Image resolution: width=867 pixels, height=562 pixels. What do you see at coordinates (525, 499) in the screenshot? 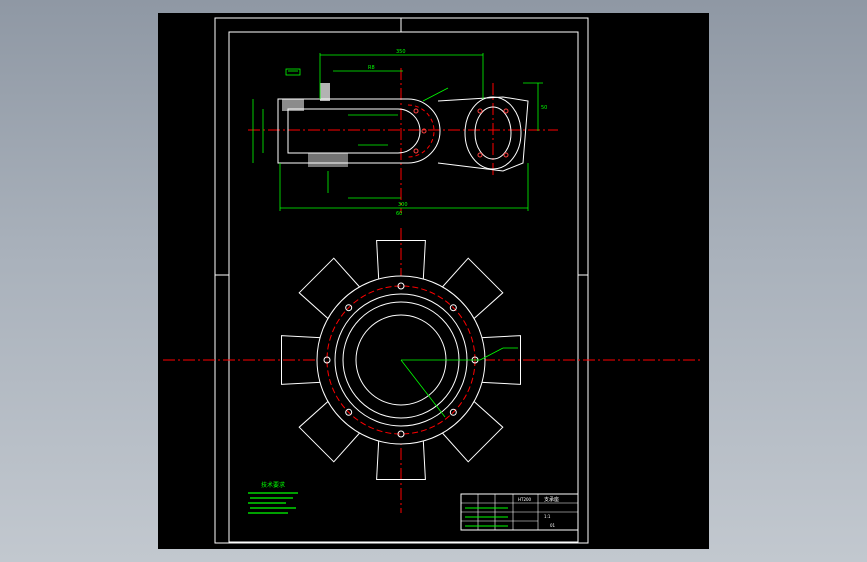
I see `material: HT200` at bounding box center [525, 499].